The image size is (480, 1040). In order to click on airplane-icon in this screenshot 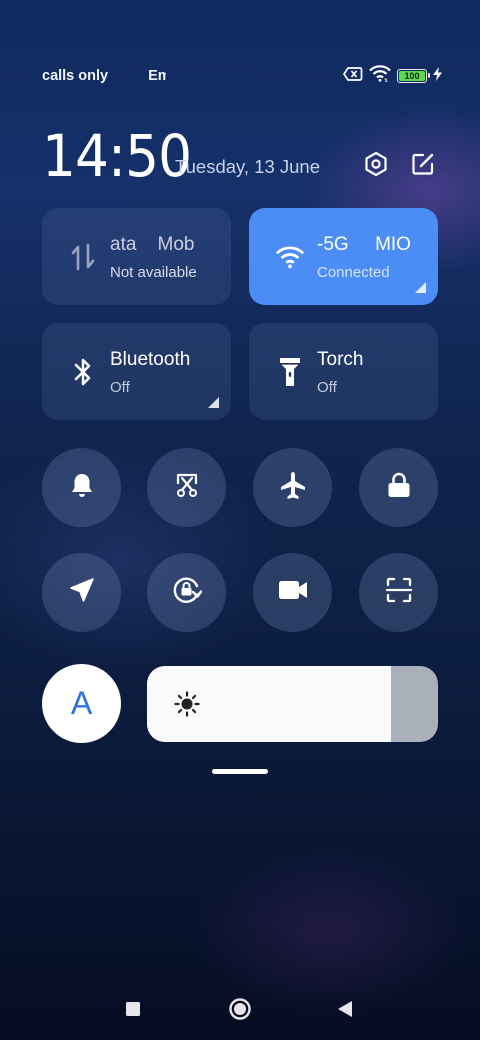, I will do `click(293, 487)`.